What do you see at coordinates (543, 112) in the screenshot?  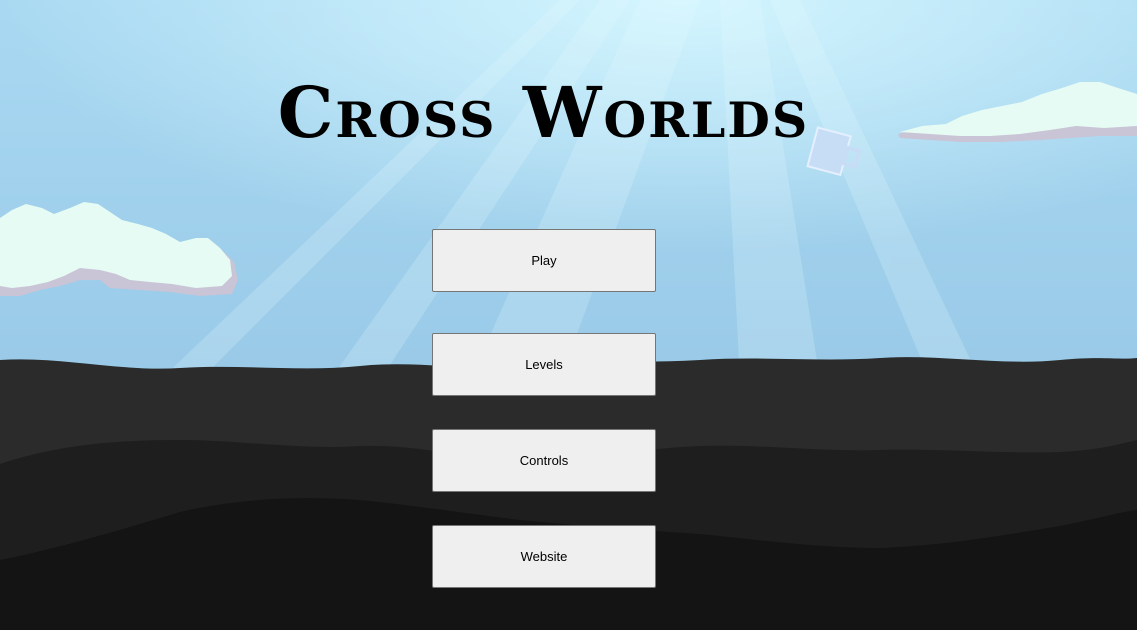 I see `game-title: Cross Worlds` at bounding box center [543, 112].